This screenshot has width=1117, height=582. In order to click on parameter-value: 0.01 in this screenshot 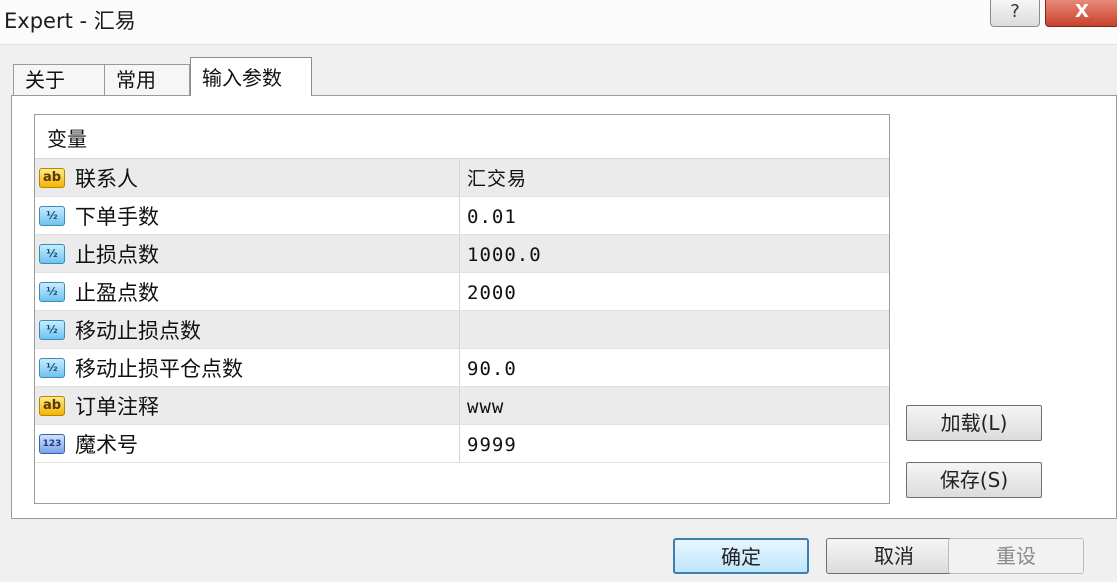, I will do `click(492, 217)`.